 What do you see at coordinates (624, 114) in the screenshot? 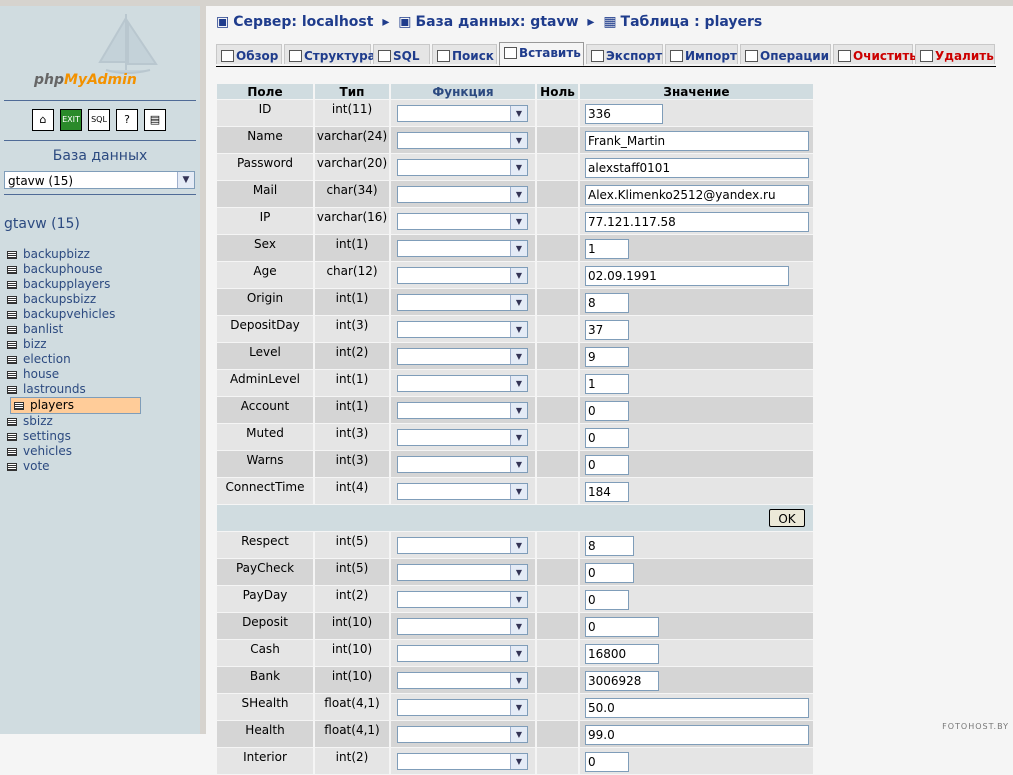
I see `value-input: 336` at bounding box center [624, 114].